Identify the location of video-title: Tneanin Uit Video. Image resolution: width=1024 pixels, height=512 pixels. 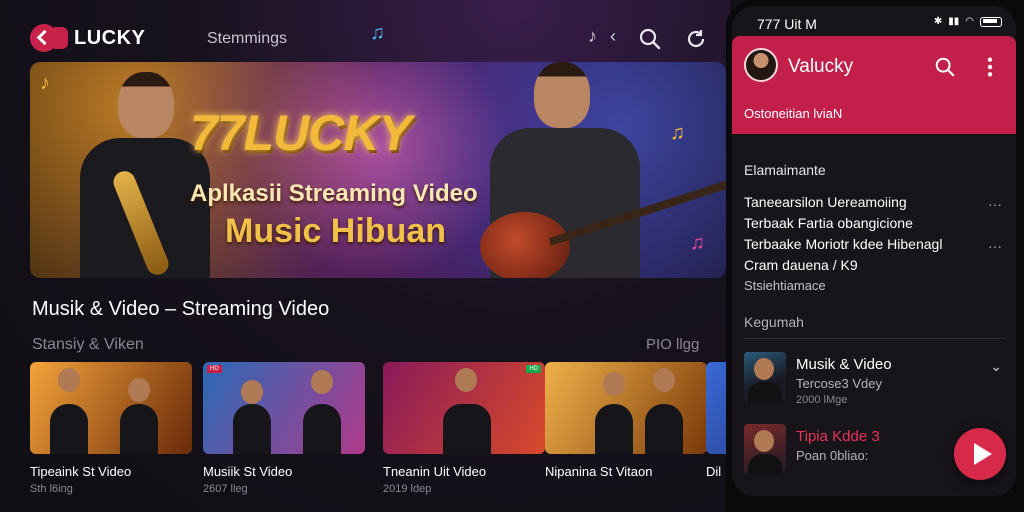
(464, 471).